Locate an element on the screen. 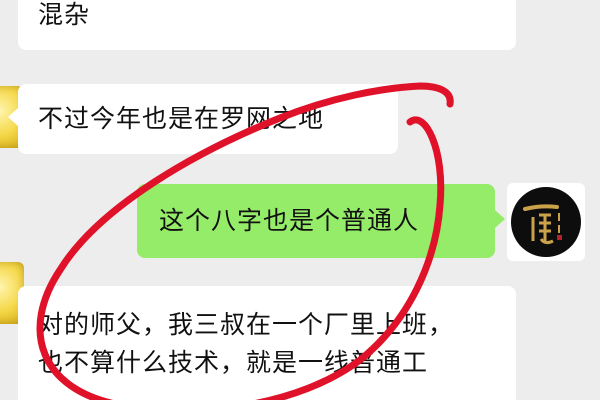 This screenshot has width=600, height=400. message-text: 不过今年也是在罗网之地 is located at coordinates (181, 118).